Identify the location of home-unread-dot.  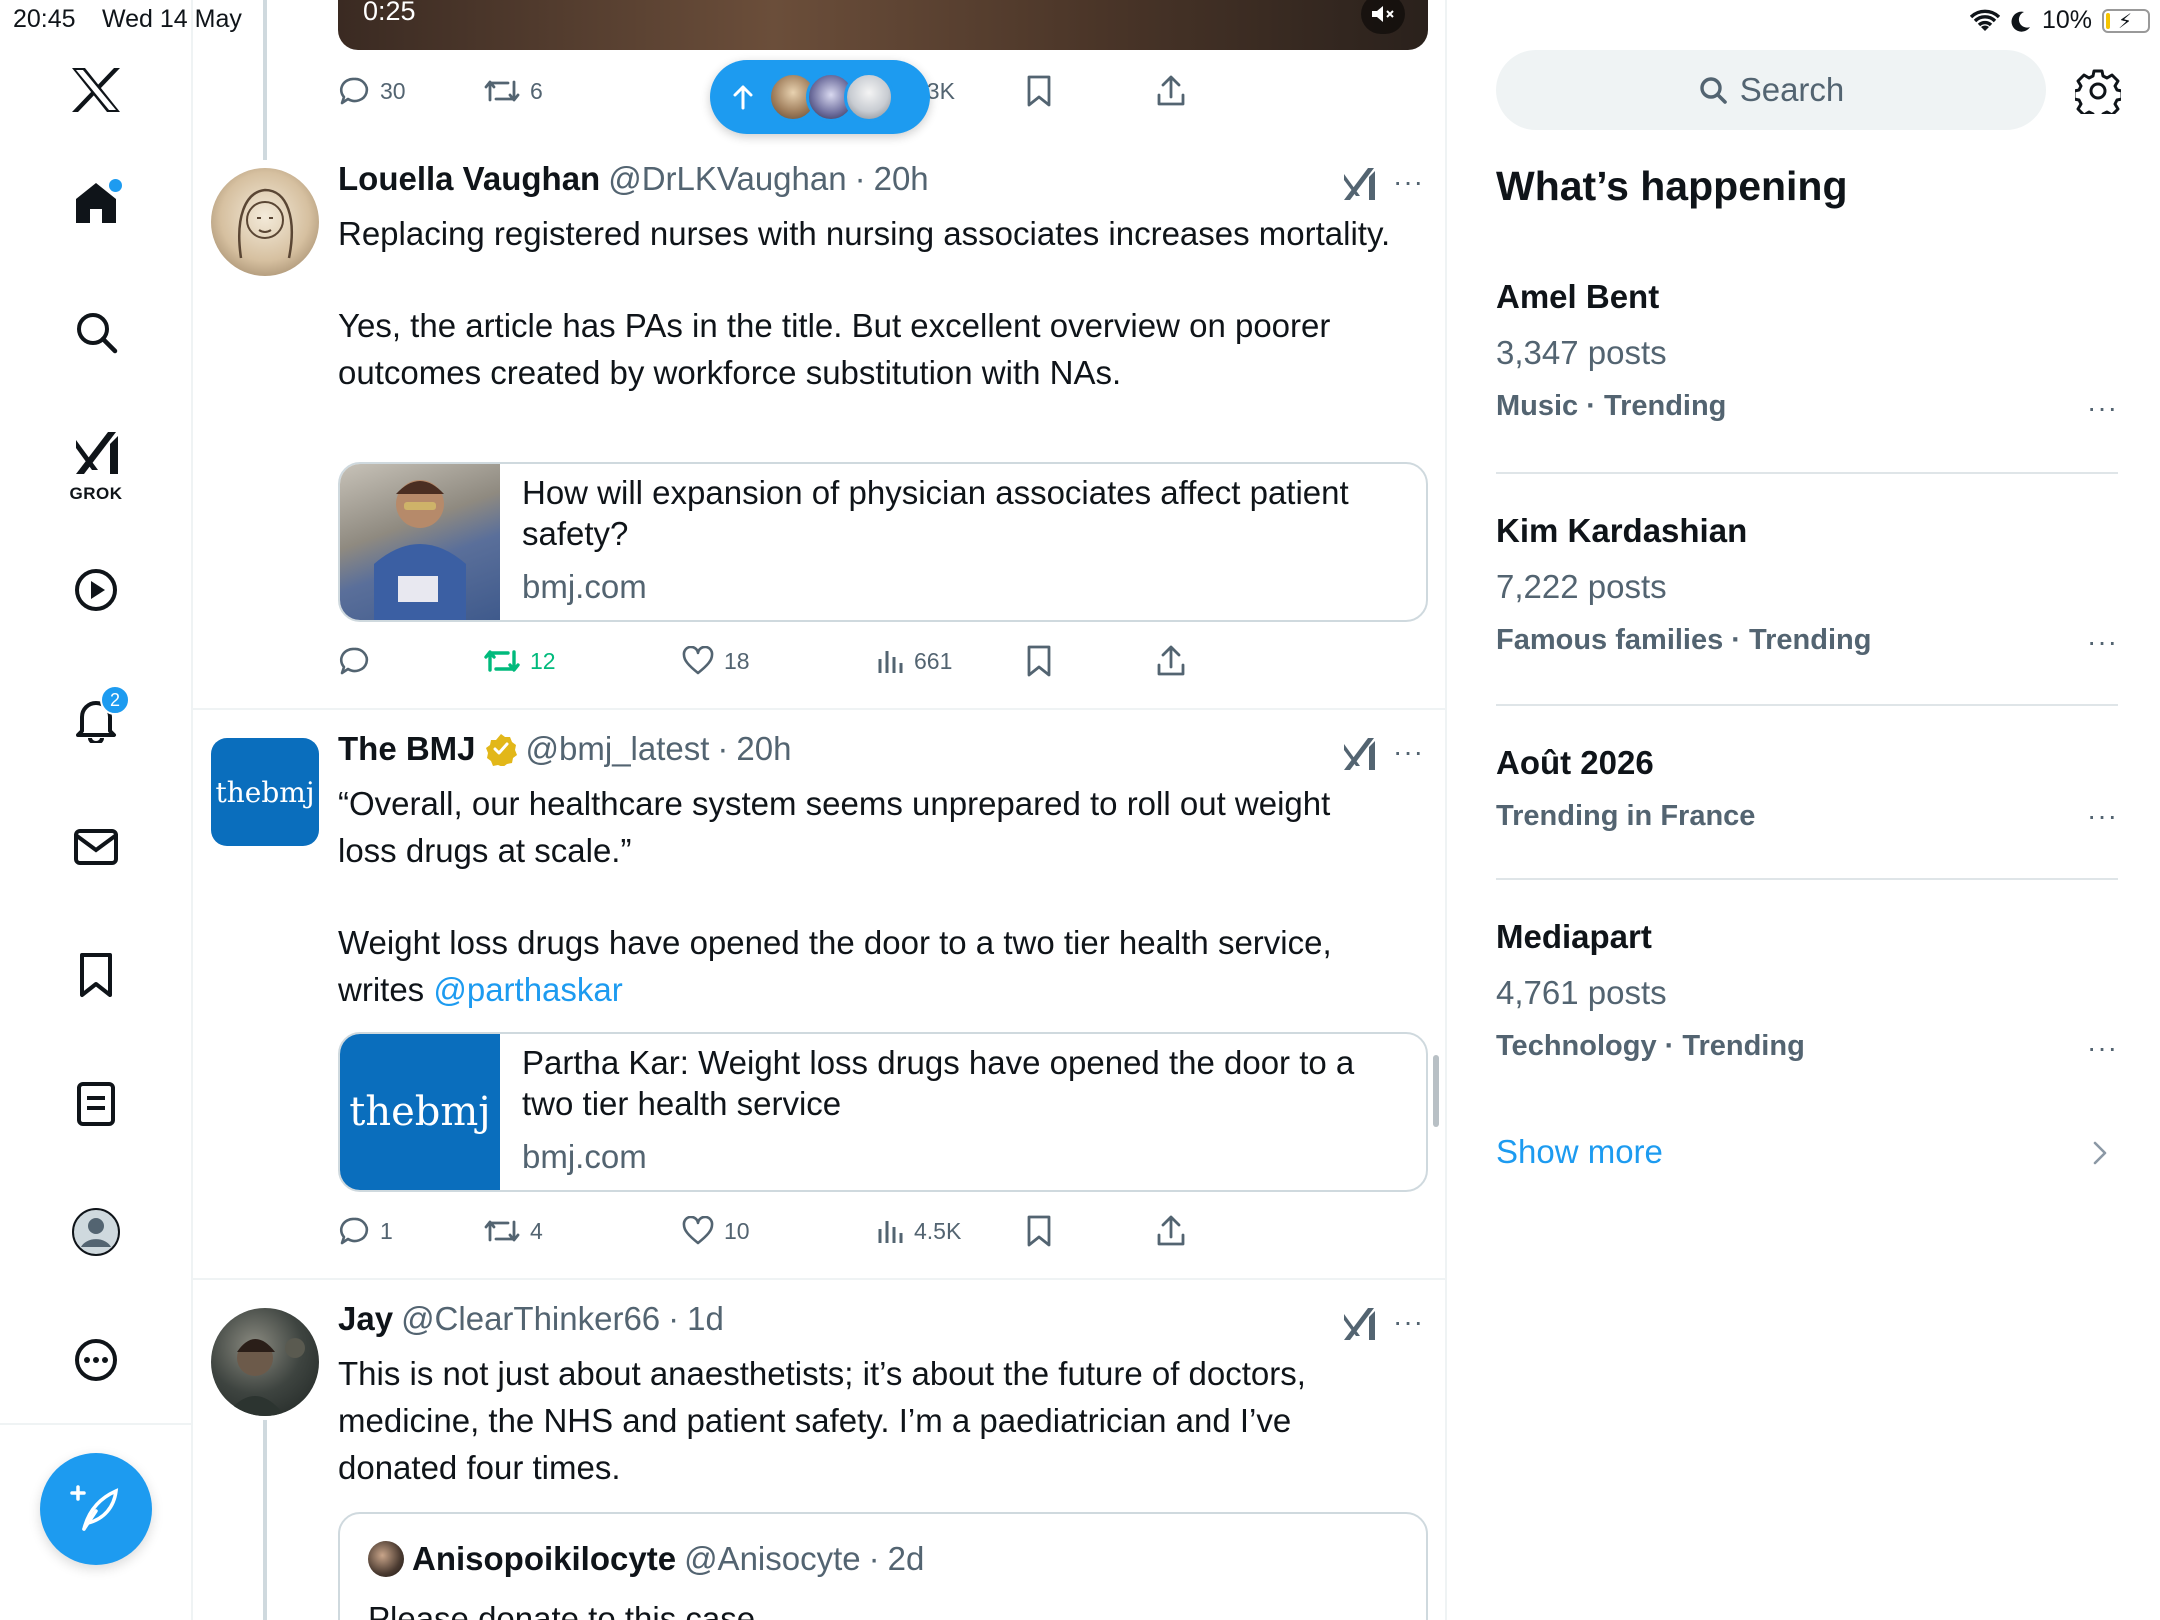
(115, 185).